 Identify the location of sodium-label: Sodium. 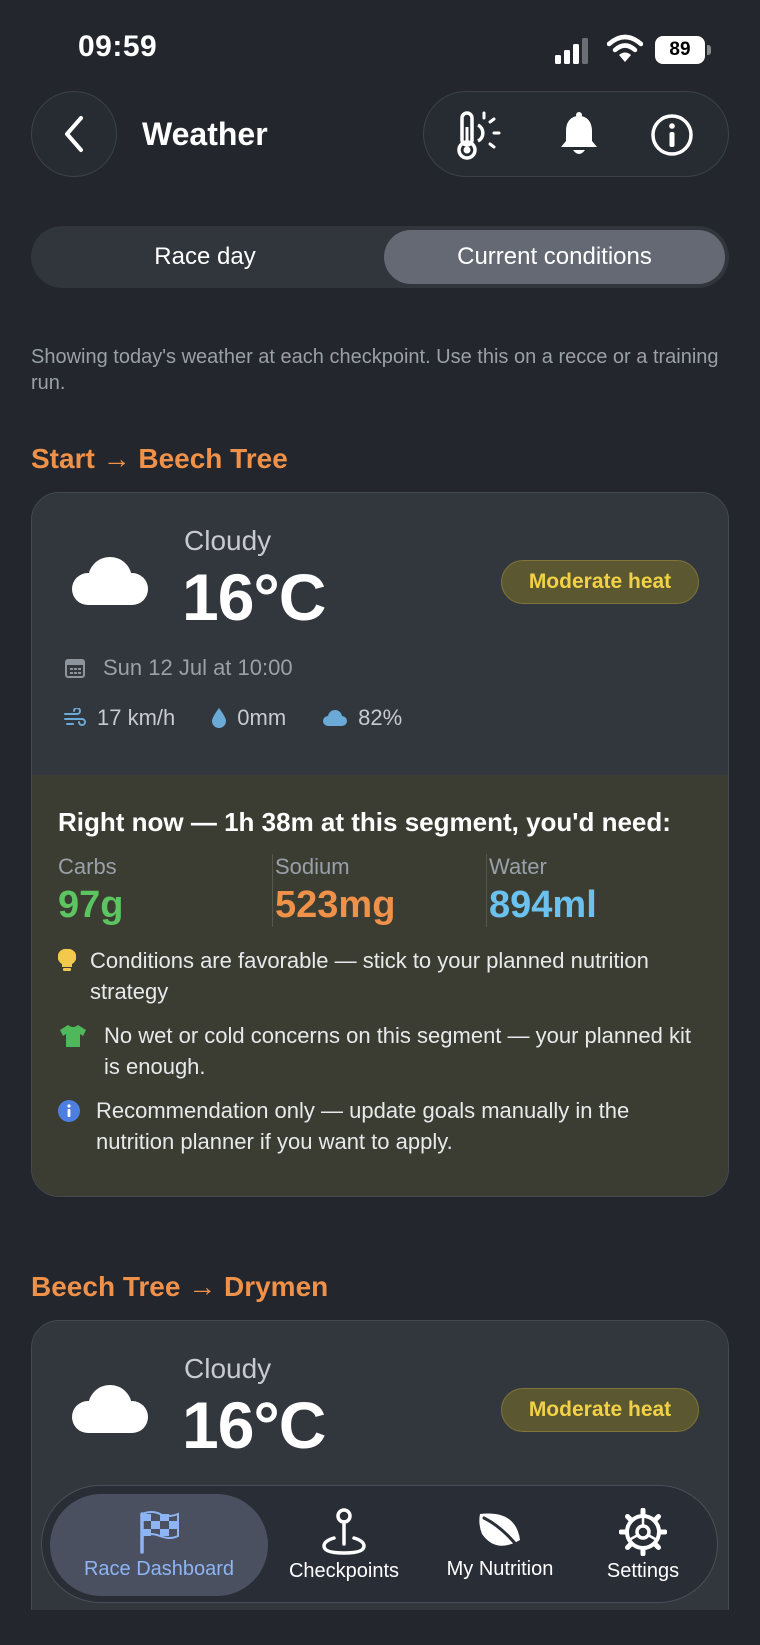
(312, 866).